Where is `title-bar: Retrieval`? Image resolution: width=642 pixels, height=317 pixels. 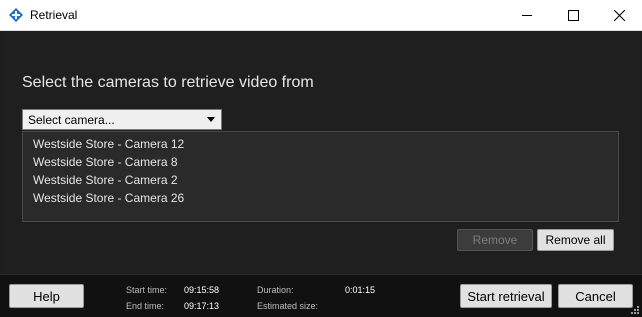
title-bar: Retrieval is located at coordinates (321, 15).